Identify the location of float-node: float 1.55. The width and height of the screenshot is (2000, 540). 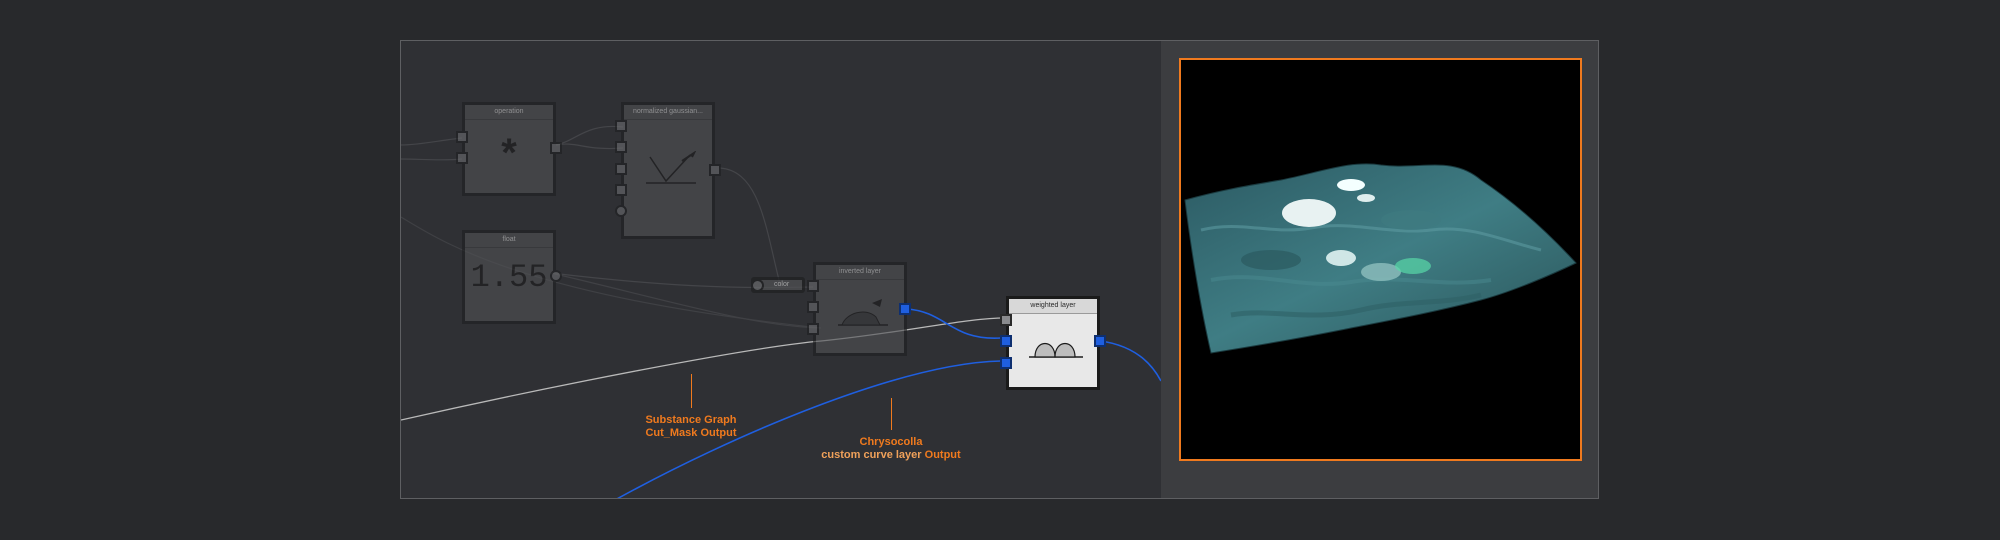
(512, 277).